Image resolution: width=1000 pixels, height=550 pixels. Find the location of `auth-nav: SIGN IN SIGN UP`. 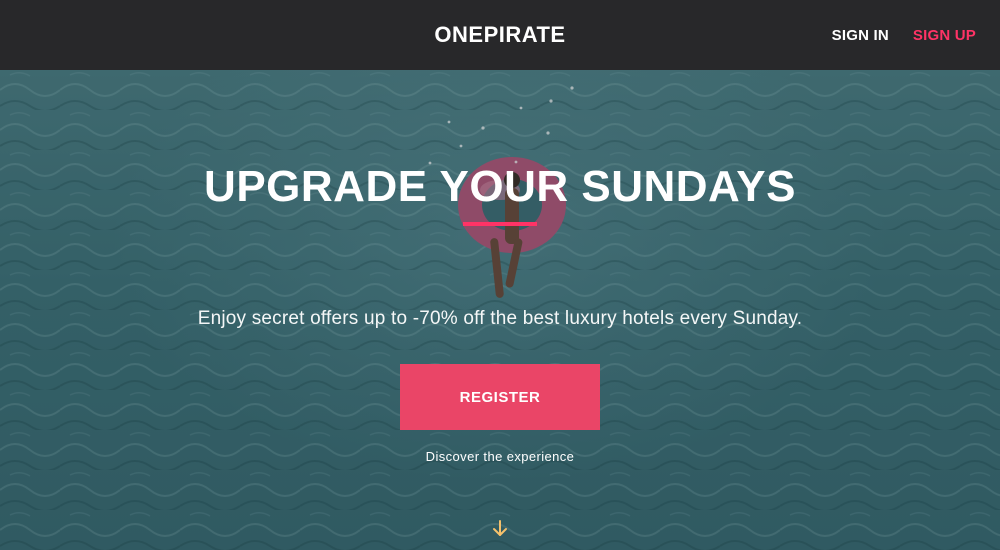

auth-nav: SIGN IN SIGN UP is located at coordinates (904, 35).